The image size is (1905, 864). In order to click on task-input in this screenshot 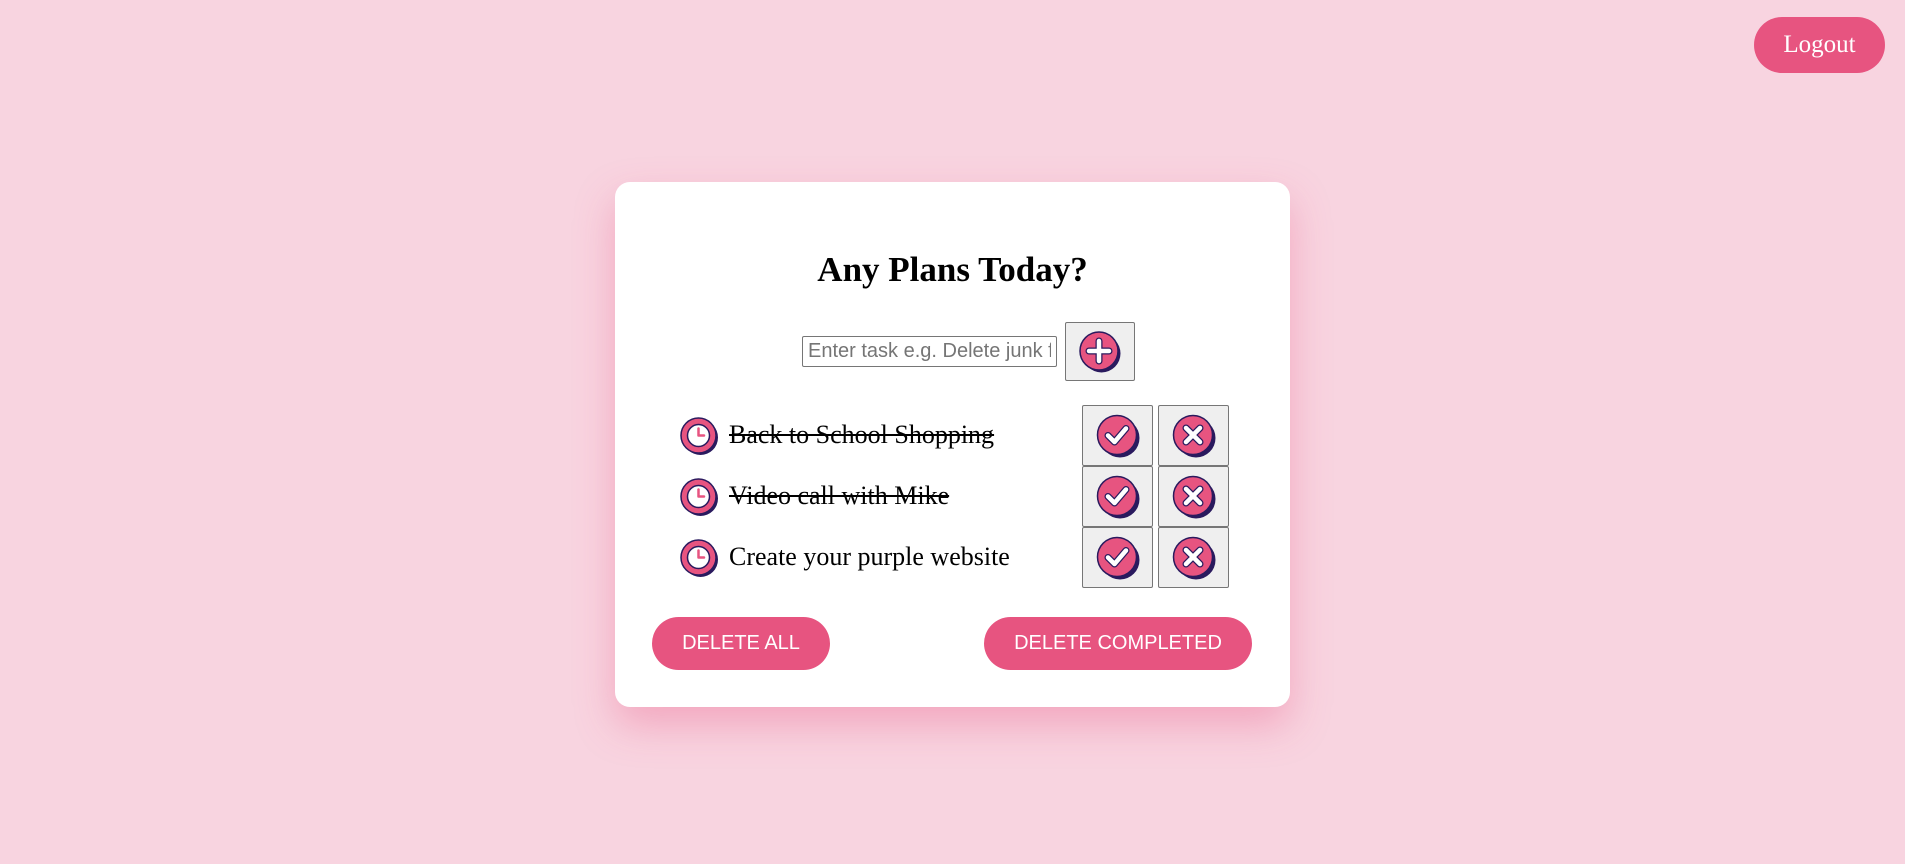, I will do `click(929, 351)`.